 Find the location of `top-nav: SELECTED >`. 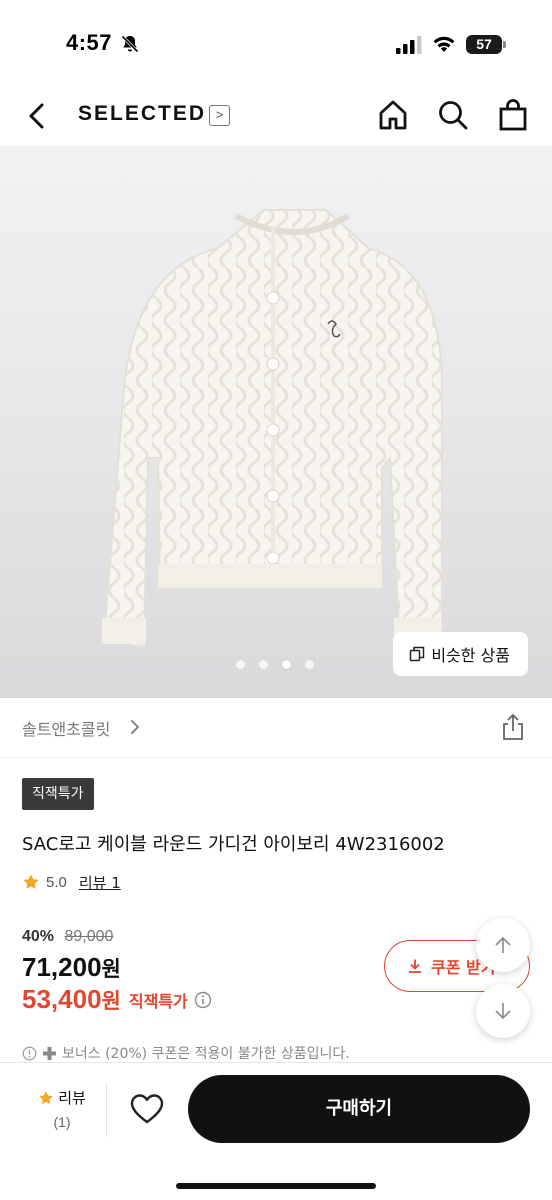

top-nav: SELECTED > is located at coordinates (276, 117).